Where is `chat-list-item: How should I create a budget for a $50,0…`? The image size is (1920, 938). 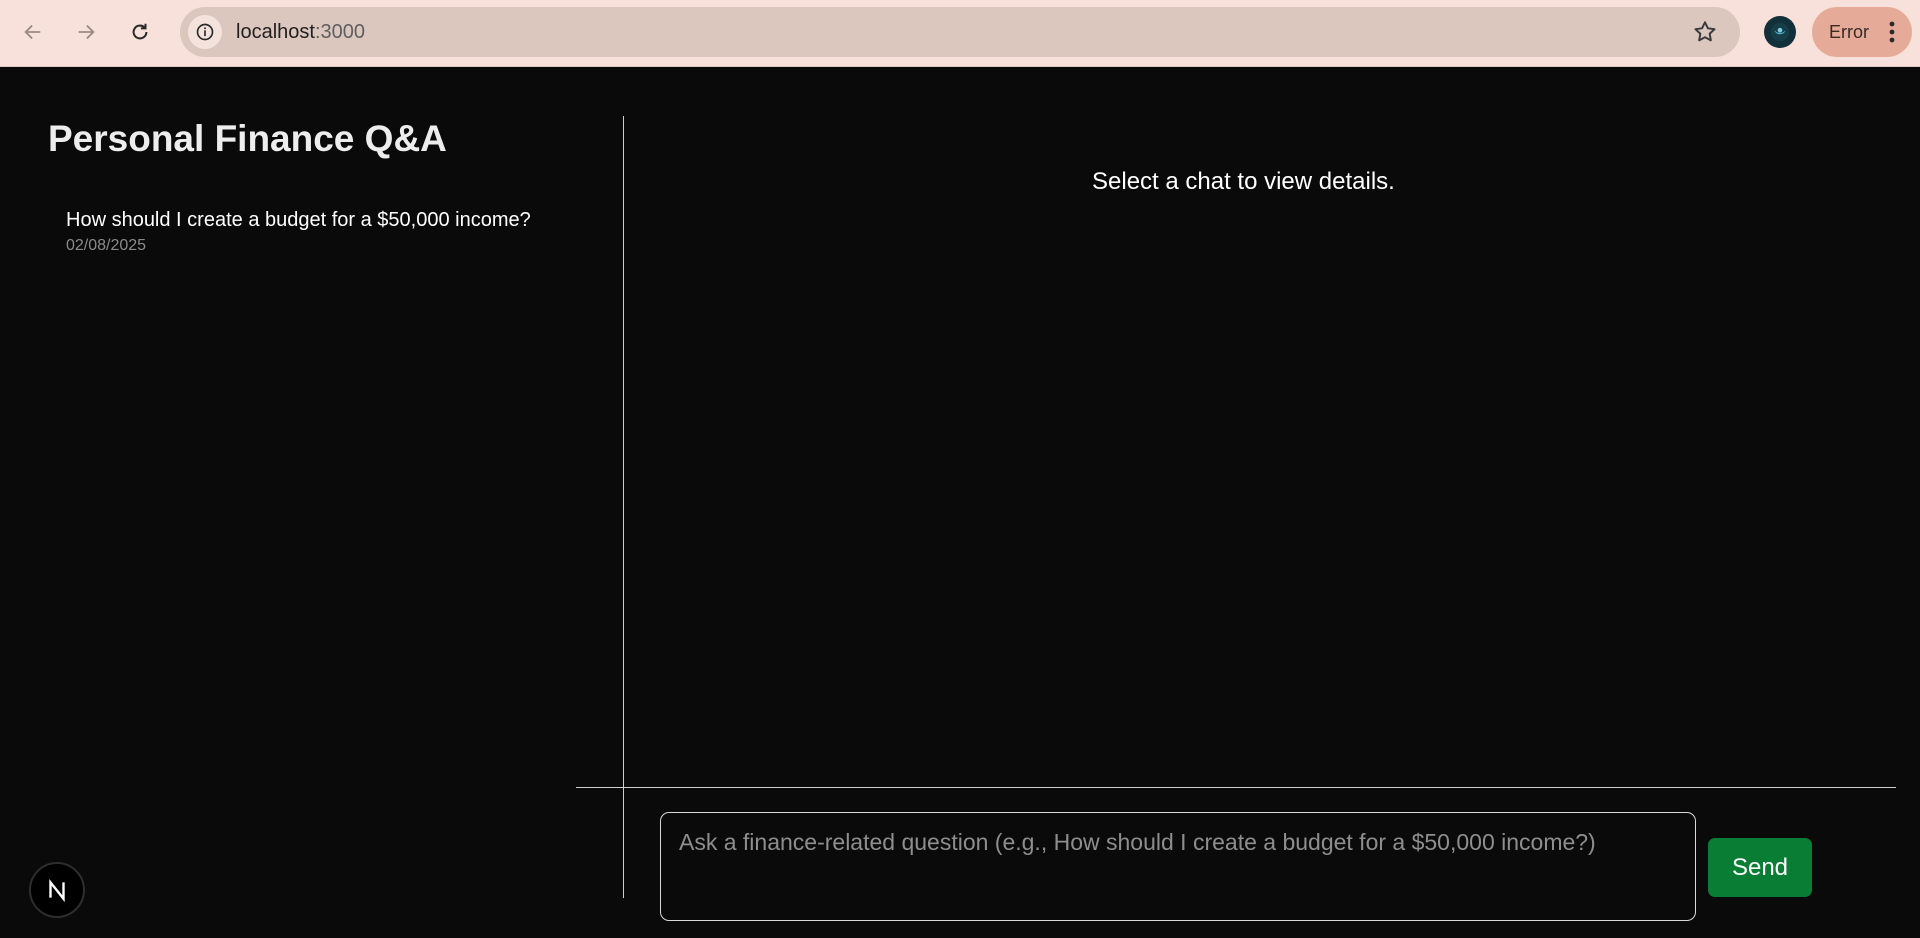
chat-list-item: How should I create a budget for a $50,0… is located at coordinates (326, 231).